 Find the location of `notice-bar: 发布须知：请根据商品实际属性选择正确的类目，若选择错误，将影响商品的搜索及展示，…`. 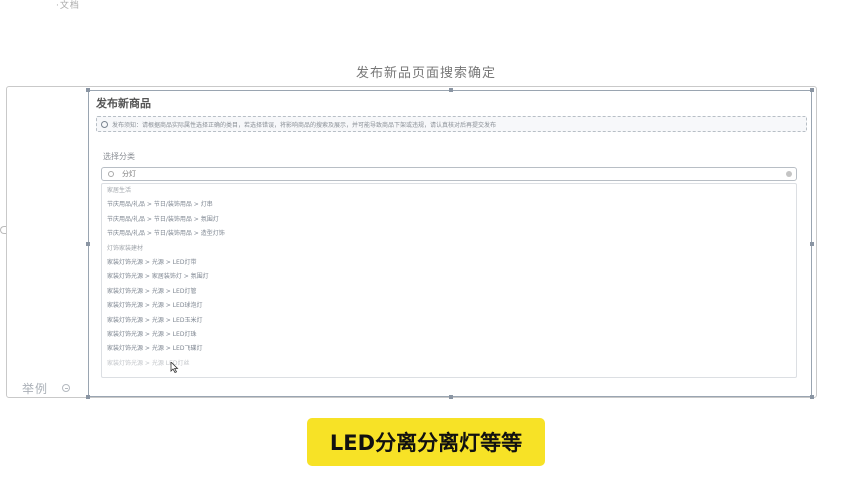

notice-bar: 发布须知：请根据商品实际属性选择正确的类目，若选择错误，将影响商品的搜索及展示，… is located at coordinates (451, 124).